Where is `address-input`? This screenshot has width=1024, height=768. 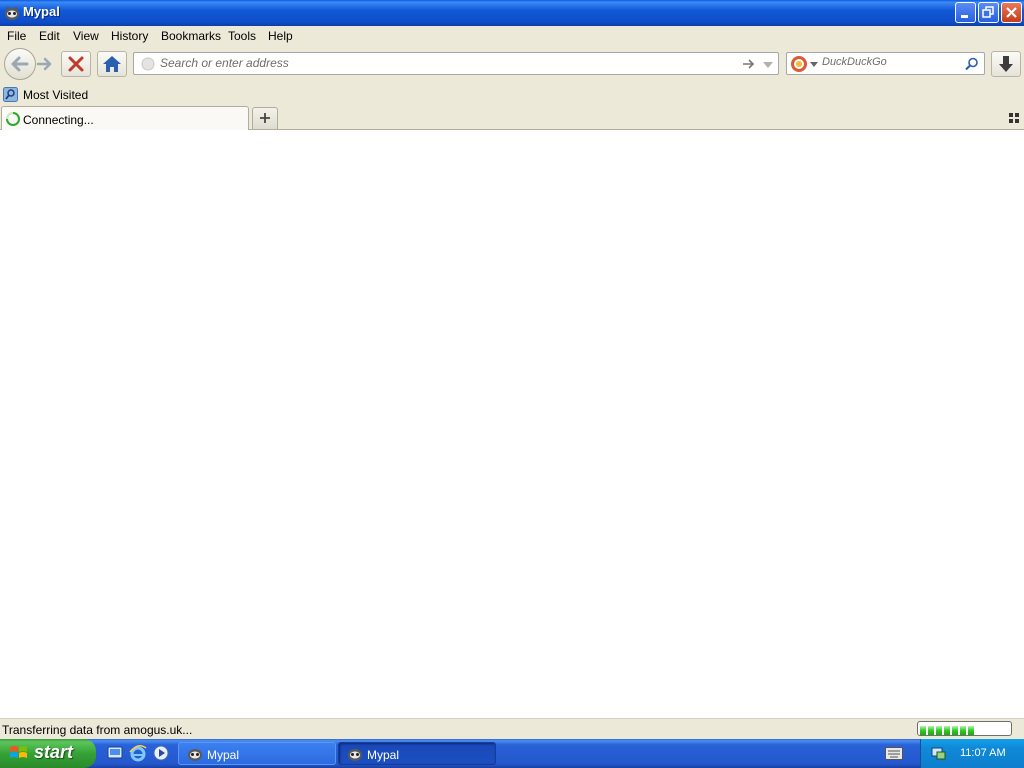
address-input is located at coordinates (445, 63).